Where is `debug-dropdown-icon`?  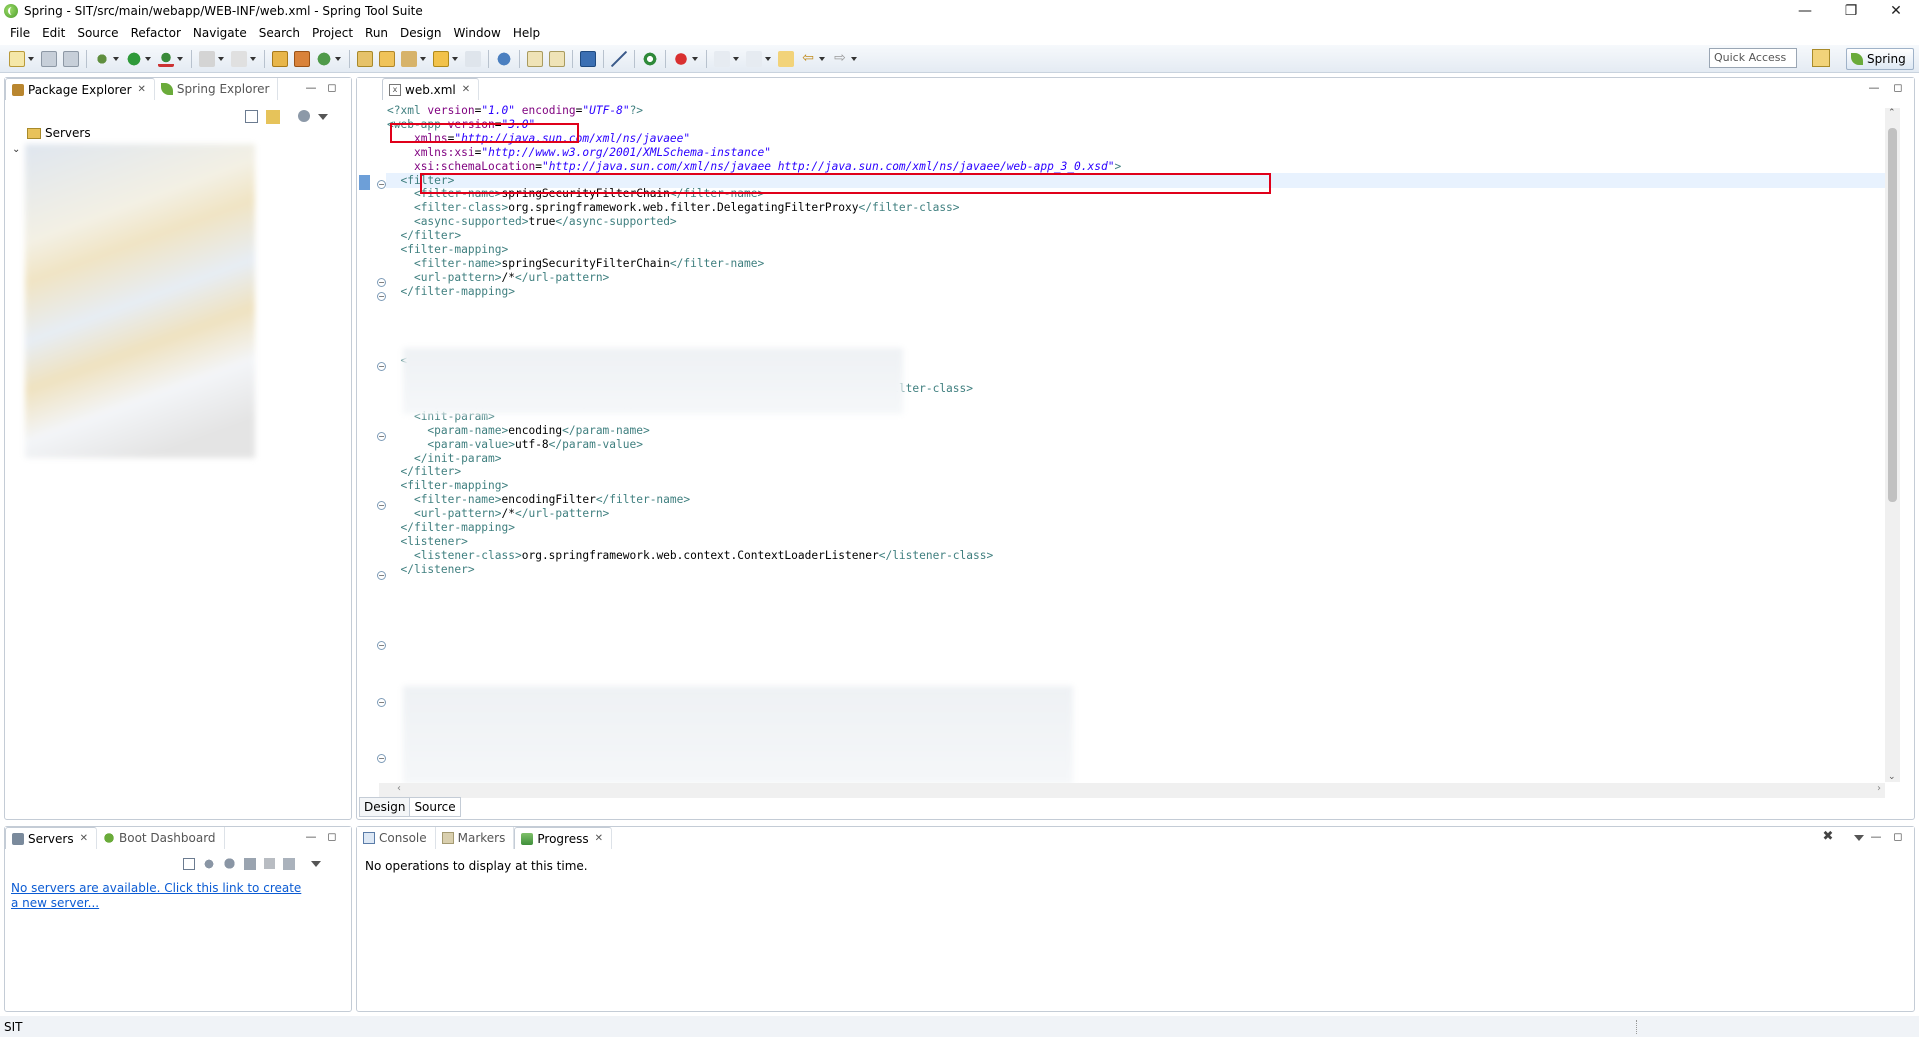
debug-dropdown-icon is located at coordinates (116, 58).